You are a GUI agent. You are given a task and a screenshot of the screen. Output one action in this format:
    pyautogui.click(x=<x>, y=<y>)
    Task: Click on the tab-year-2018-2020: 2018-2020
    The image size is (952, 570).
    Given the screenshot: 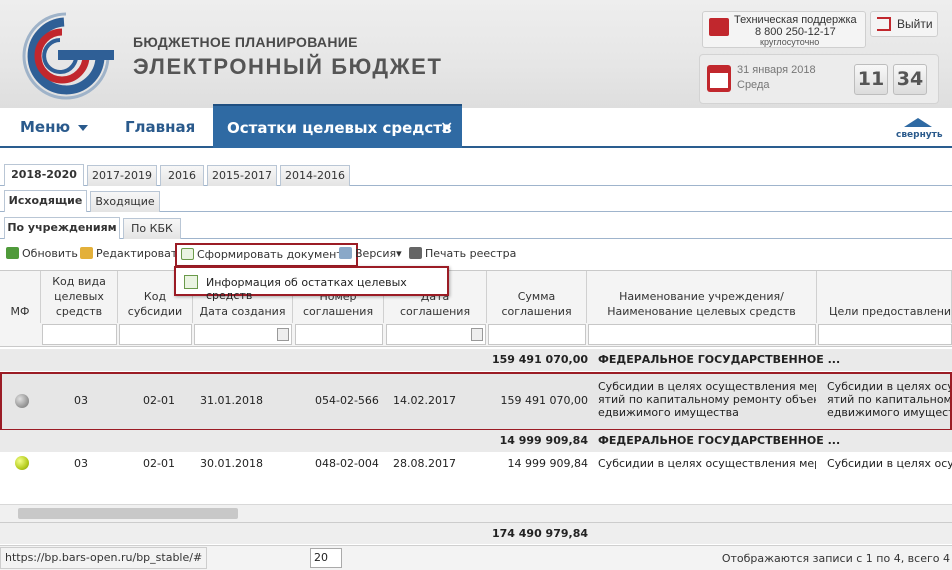 What is the action you would take?
    pyautogui.click(x=44, y=175)
    